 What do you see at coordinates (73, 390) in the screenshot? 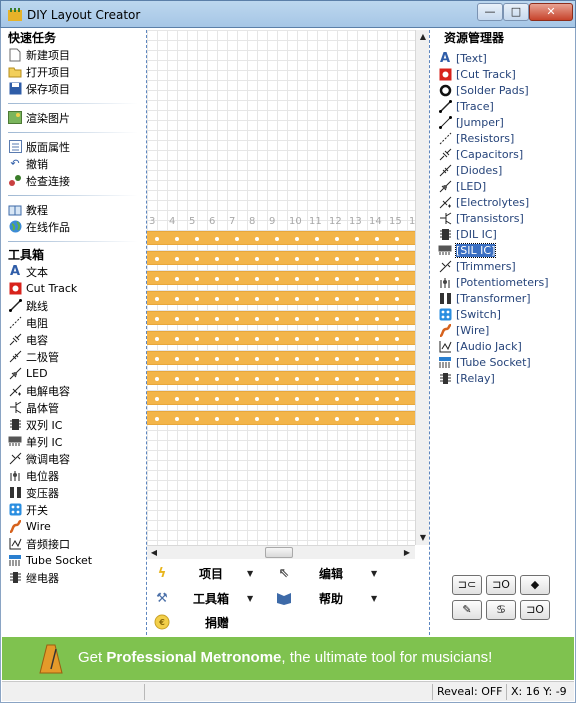
I see `tool-electrolytic: 电解电容` at bounding box center [73, 390].